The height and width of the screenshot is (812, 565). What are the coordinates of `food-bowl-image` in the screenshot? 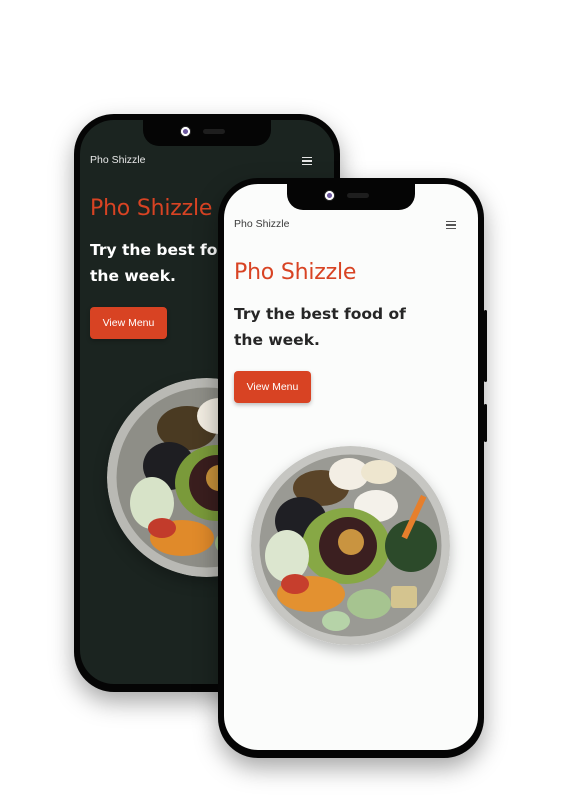 It's located at (350, 545).